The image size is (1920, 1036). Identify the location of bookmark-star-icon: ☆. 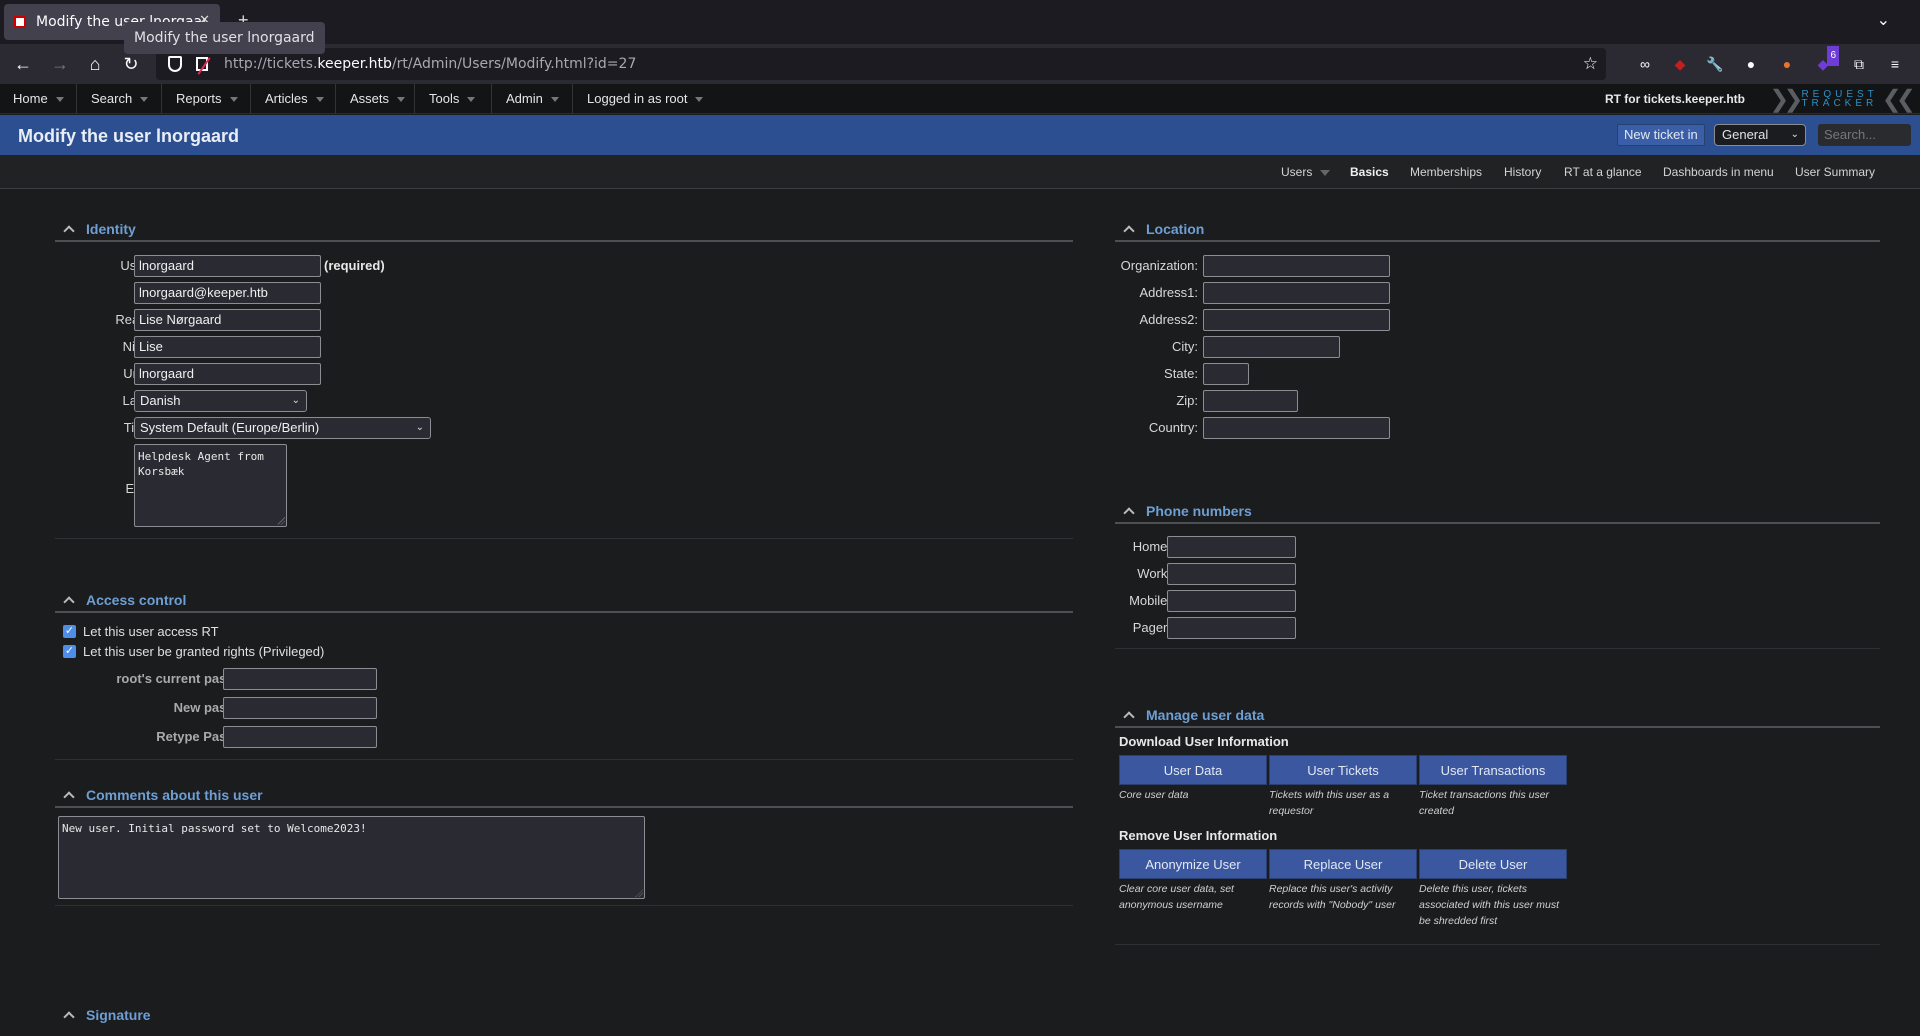
(1590, 64).